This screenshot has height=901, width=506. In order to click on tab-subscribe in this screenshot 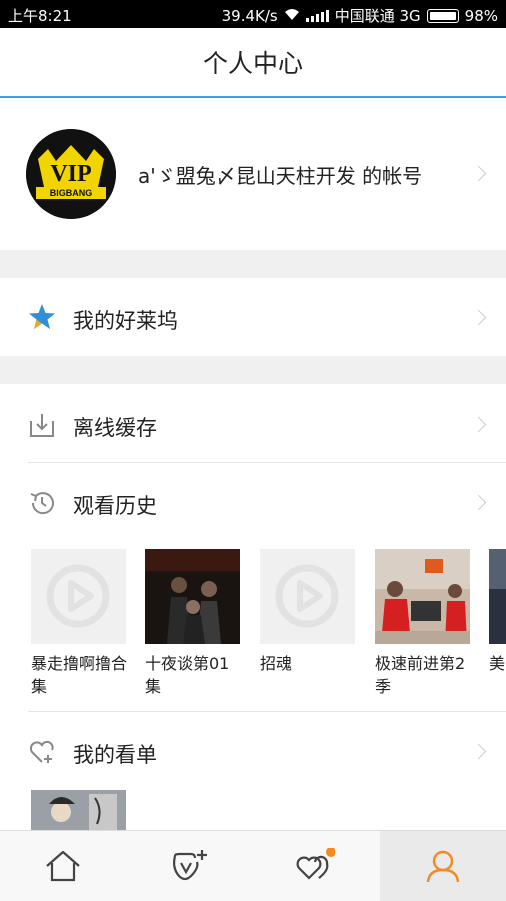, I will do `click(189, 866)`.